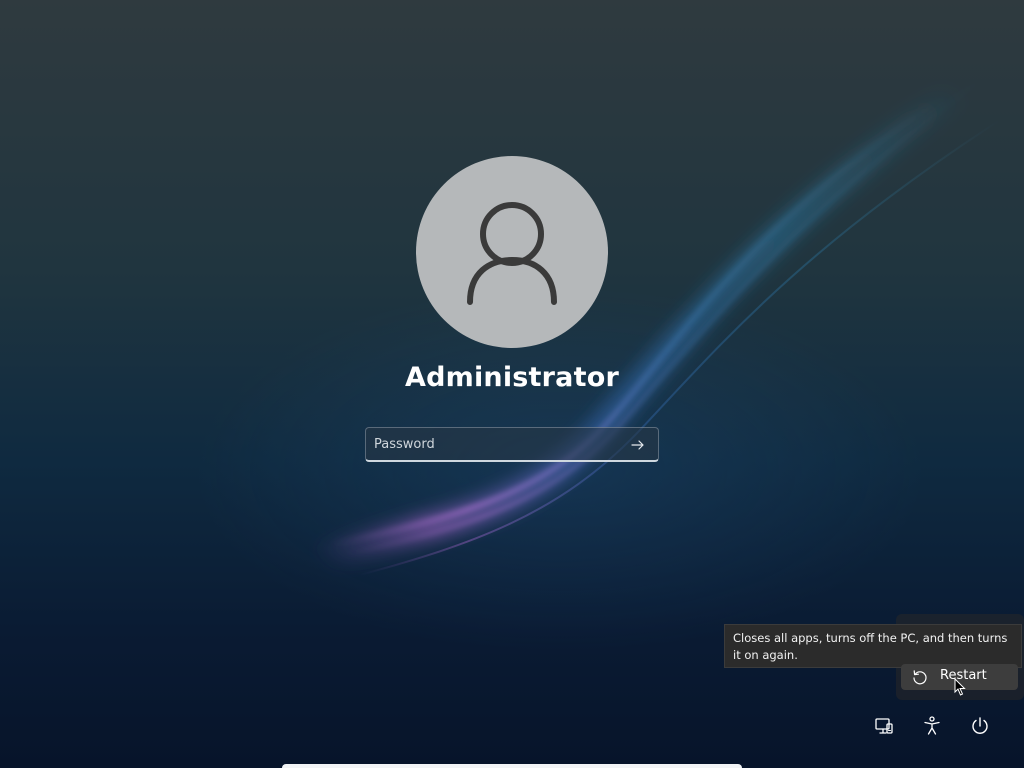 The width and height of the screenshot is (1024, 768). What do you see at coordinates (920, 677) in the screenshot?
I see `restart-icon` at bounding box center [920, 677].